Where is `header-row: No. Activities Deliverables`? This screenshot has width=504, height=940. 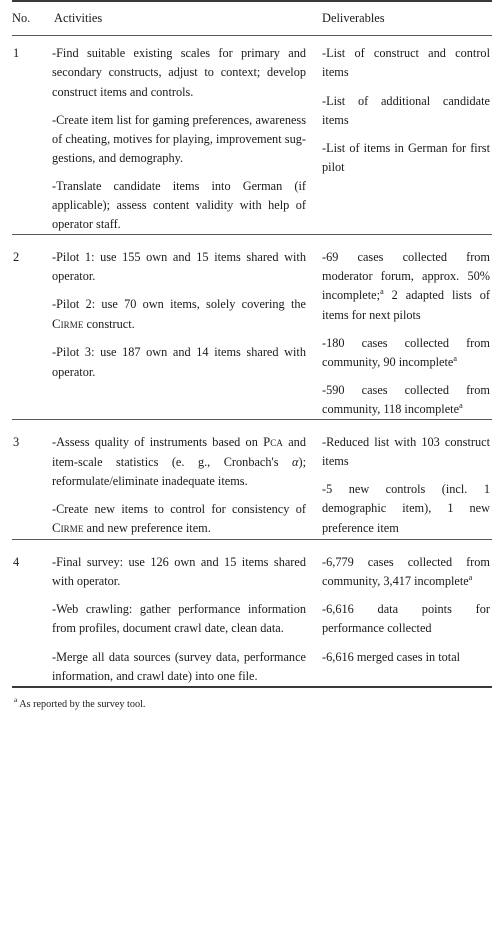
header-row: No. Activities Deliverables is located at coordinates (252, 19).